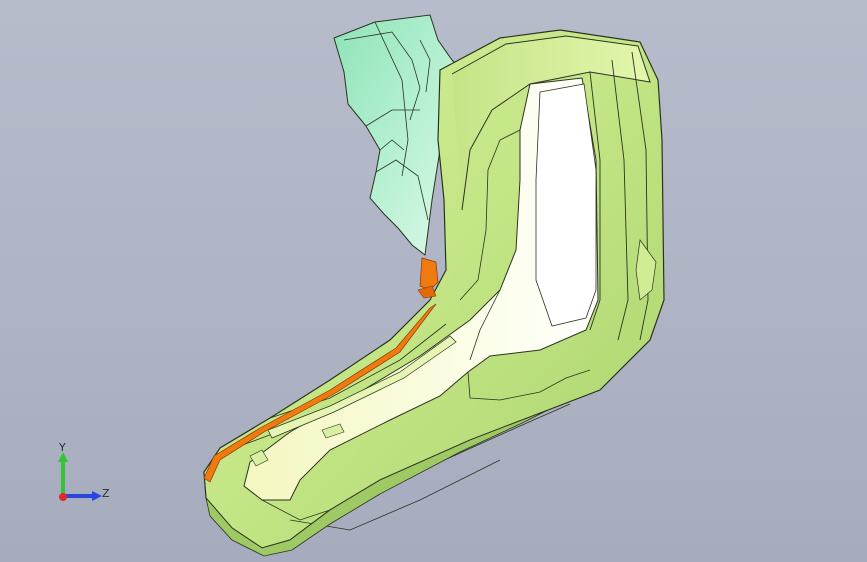 Image resolution: width=867 pixels, height=562 pixels. Describe the element at coordinates (106, 493) in the screenshot. I see `z-axis-label: Z` at that location.